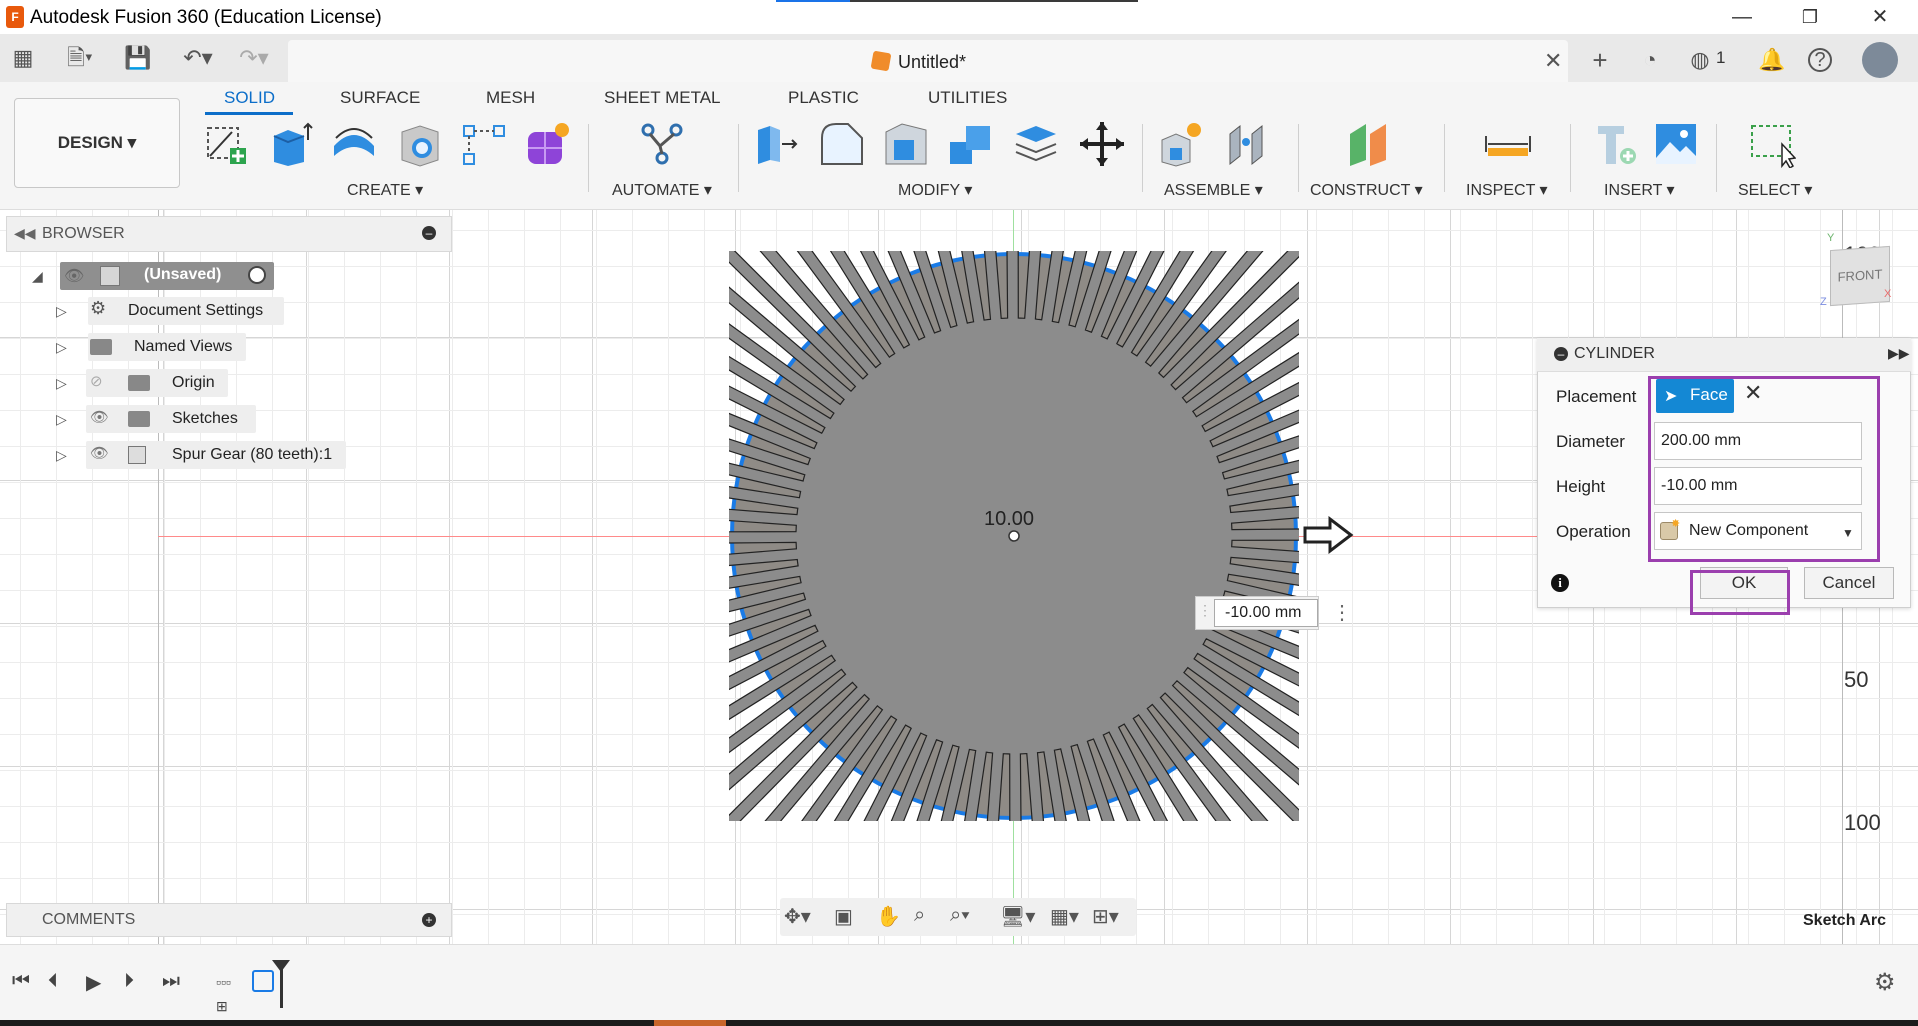 Image resolution: width=1918 pixels, height=1026 pixels. What do you see at coordinates (257, 275) in the screenshot?
I see `activate-radio-icon` at bounding box center [257, 275].